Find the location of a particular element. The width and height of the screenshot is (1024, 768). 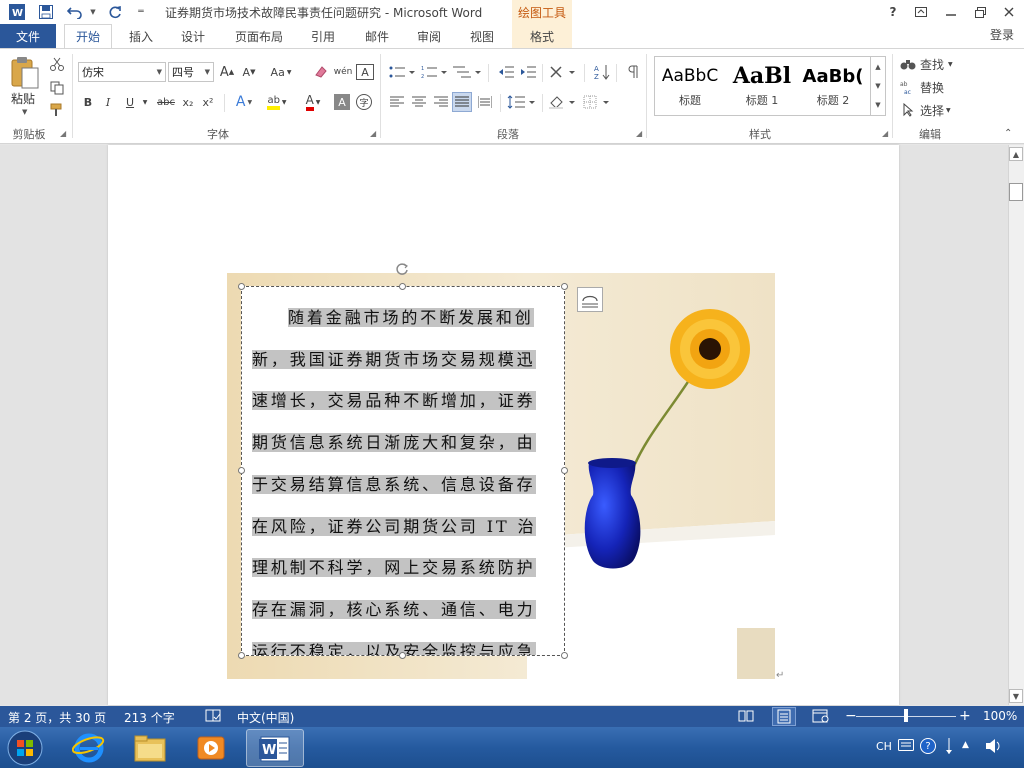

sign-in-link: 登录 is located at coordinates (1002, 34).